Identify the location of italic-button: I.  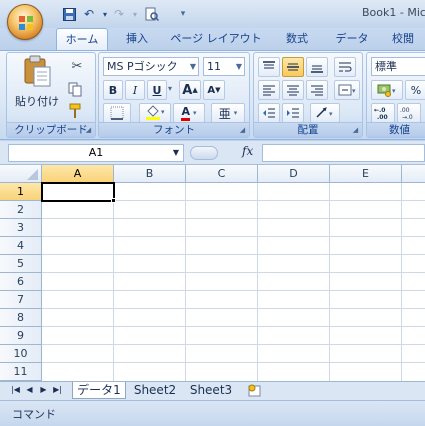
(135, 90).